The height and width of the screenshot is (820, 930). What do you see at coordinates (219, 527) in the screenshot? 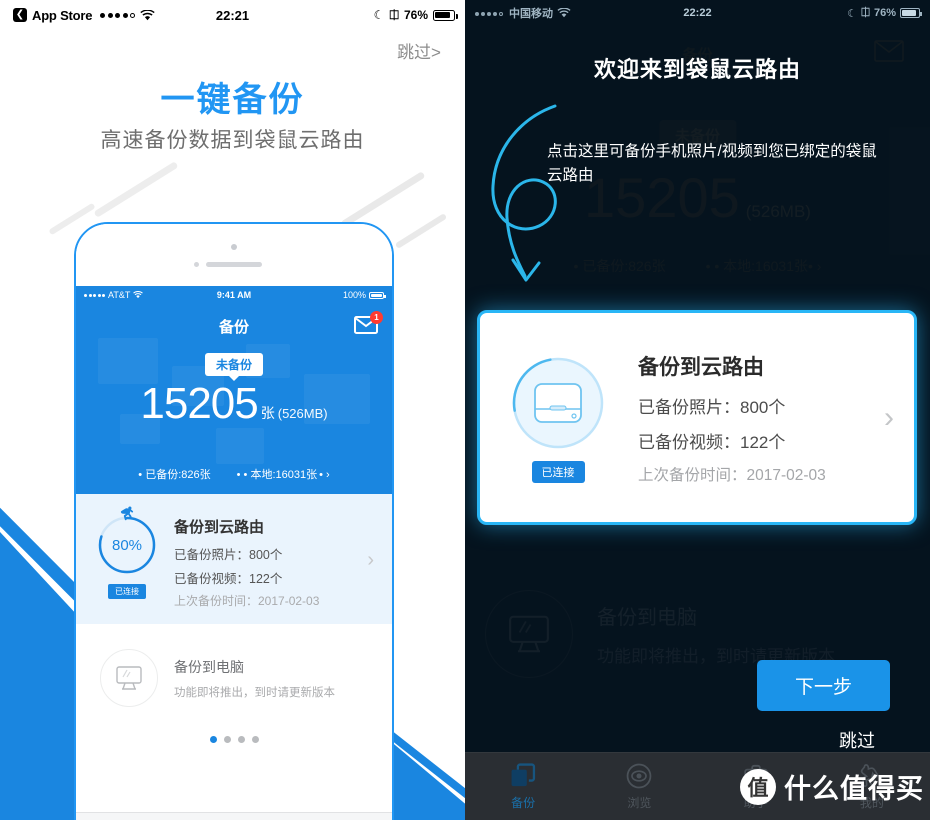
I see `cloud-card-title: 备份到云路由` at bounding box center [219, 527].